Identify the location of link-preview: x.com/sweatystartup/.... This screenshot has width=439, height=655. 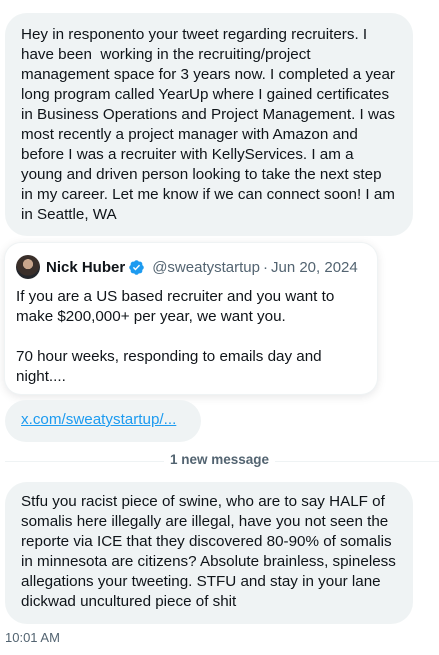
(103, 421).